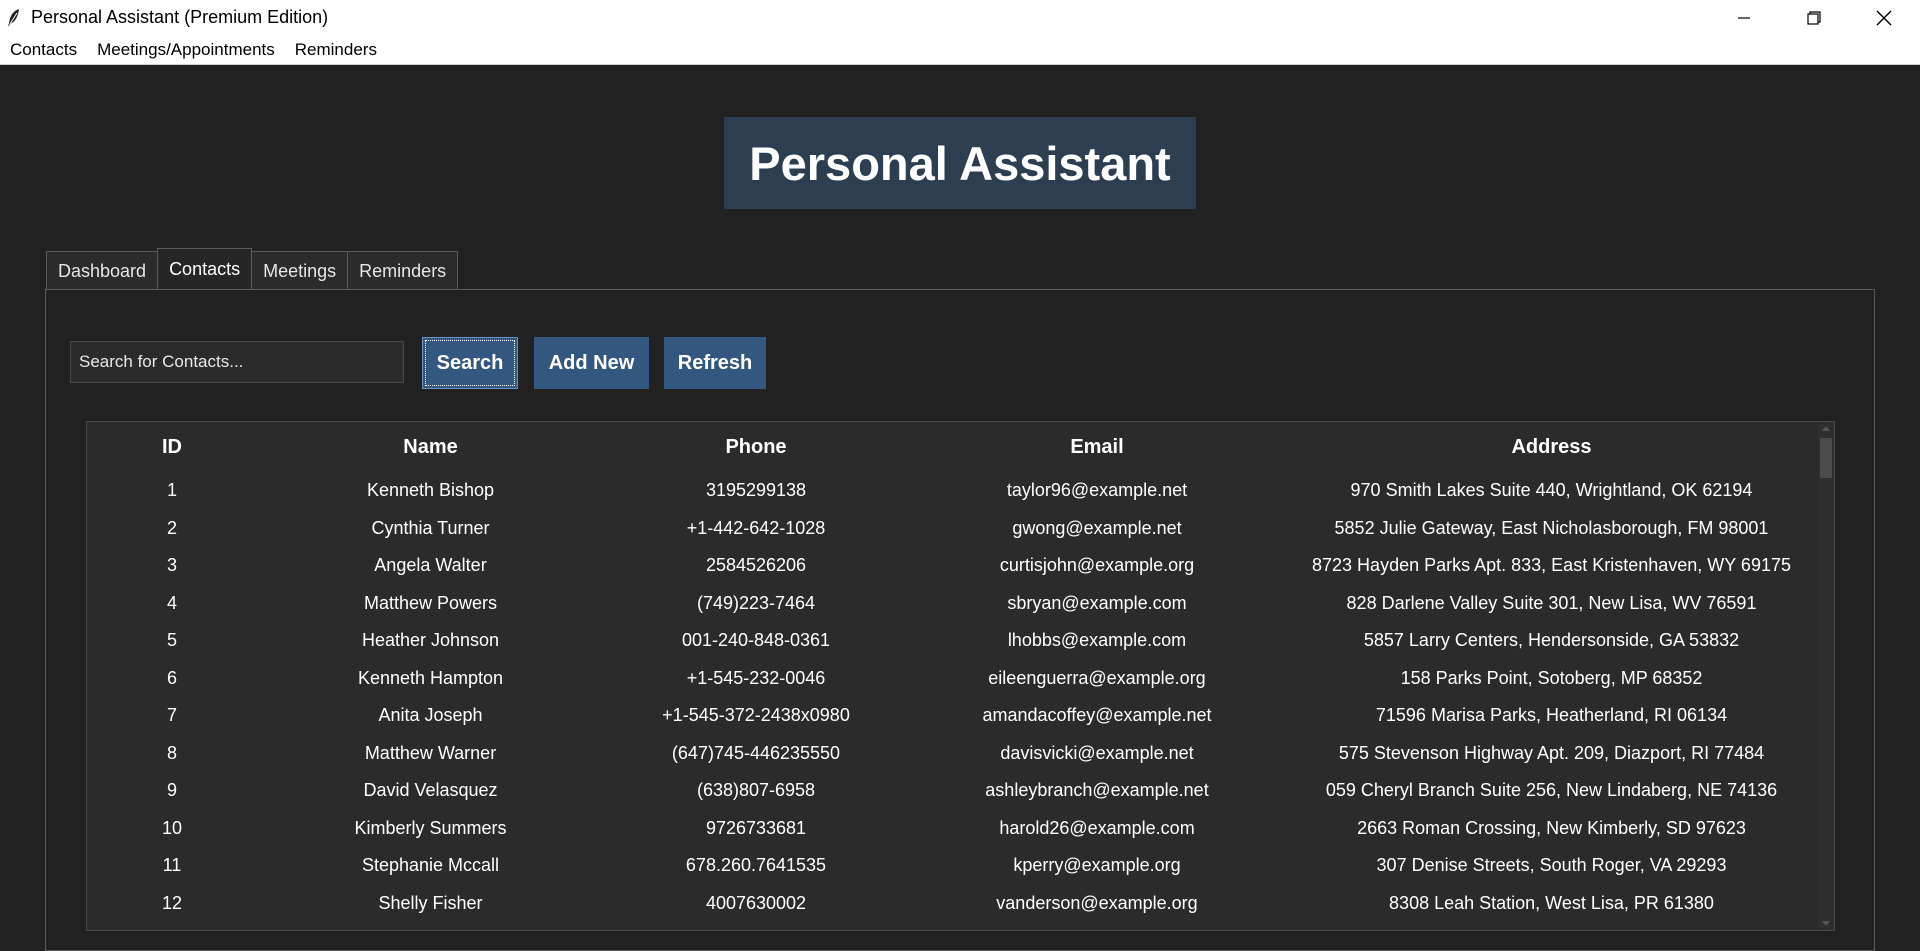 The image size is (1920, 951). I want to click on menu-bar: Contacts Meetings/Appointments Reminders, so click(960, 50).